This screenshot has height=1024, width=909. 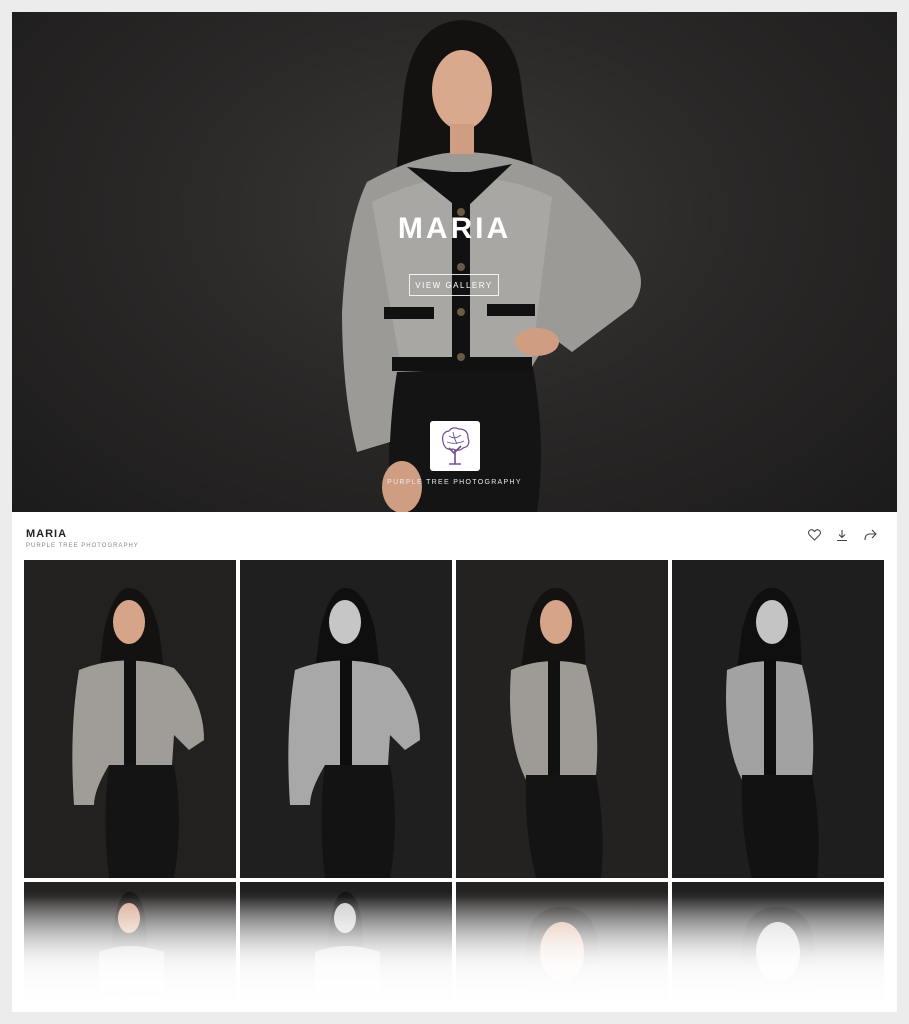 I want to click on heart-icon, so click(x=814, y=535).